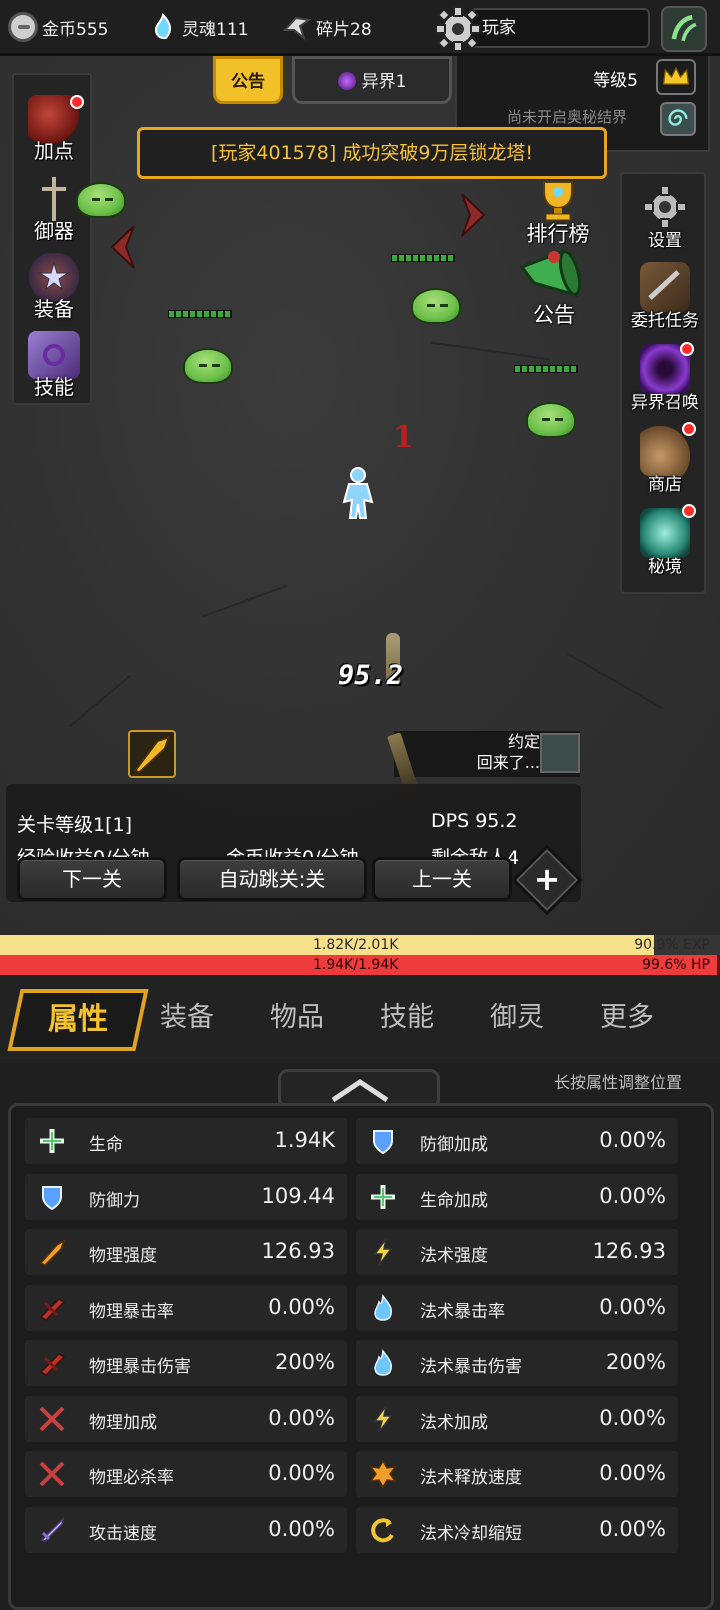 This screenshot has width=720, height=1610. I want to click on lightning-icon, so click(383, 1252).